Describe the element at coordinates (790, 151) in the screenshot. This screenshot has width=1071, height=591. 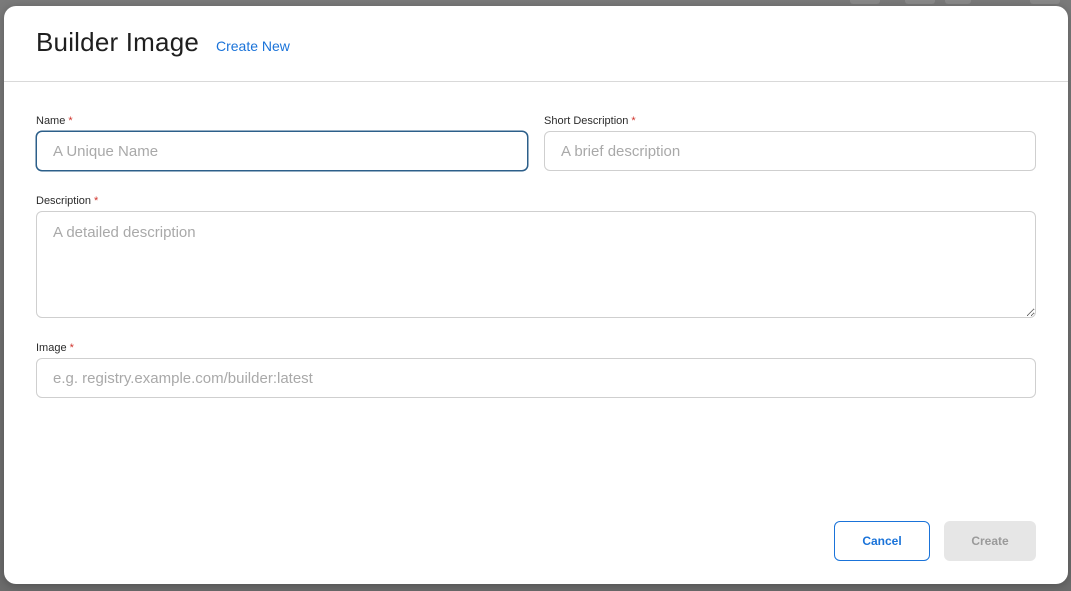
I see `short-description-input` at that location.